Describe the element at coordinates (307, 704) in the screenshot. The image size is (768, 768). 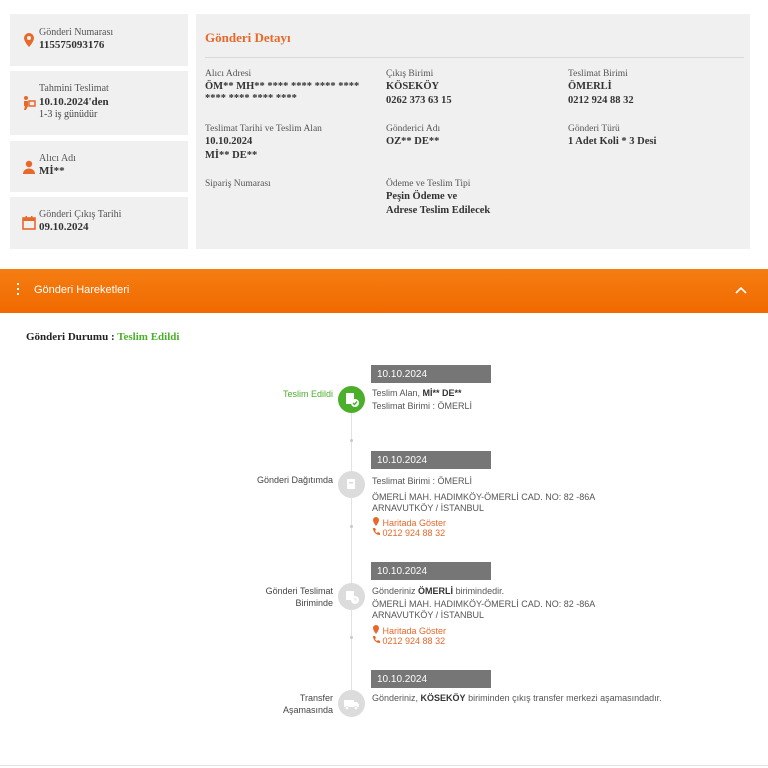
I see `step-label: Transfer Aşamasında` at that location.